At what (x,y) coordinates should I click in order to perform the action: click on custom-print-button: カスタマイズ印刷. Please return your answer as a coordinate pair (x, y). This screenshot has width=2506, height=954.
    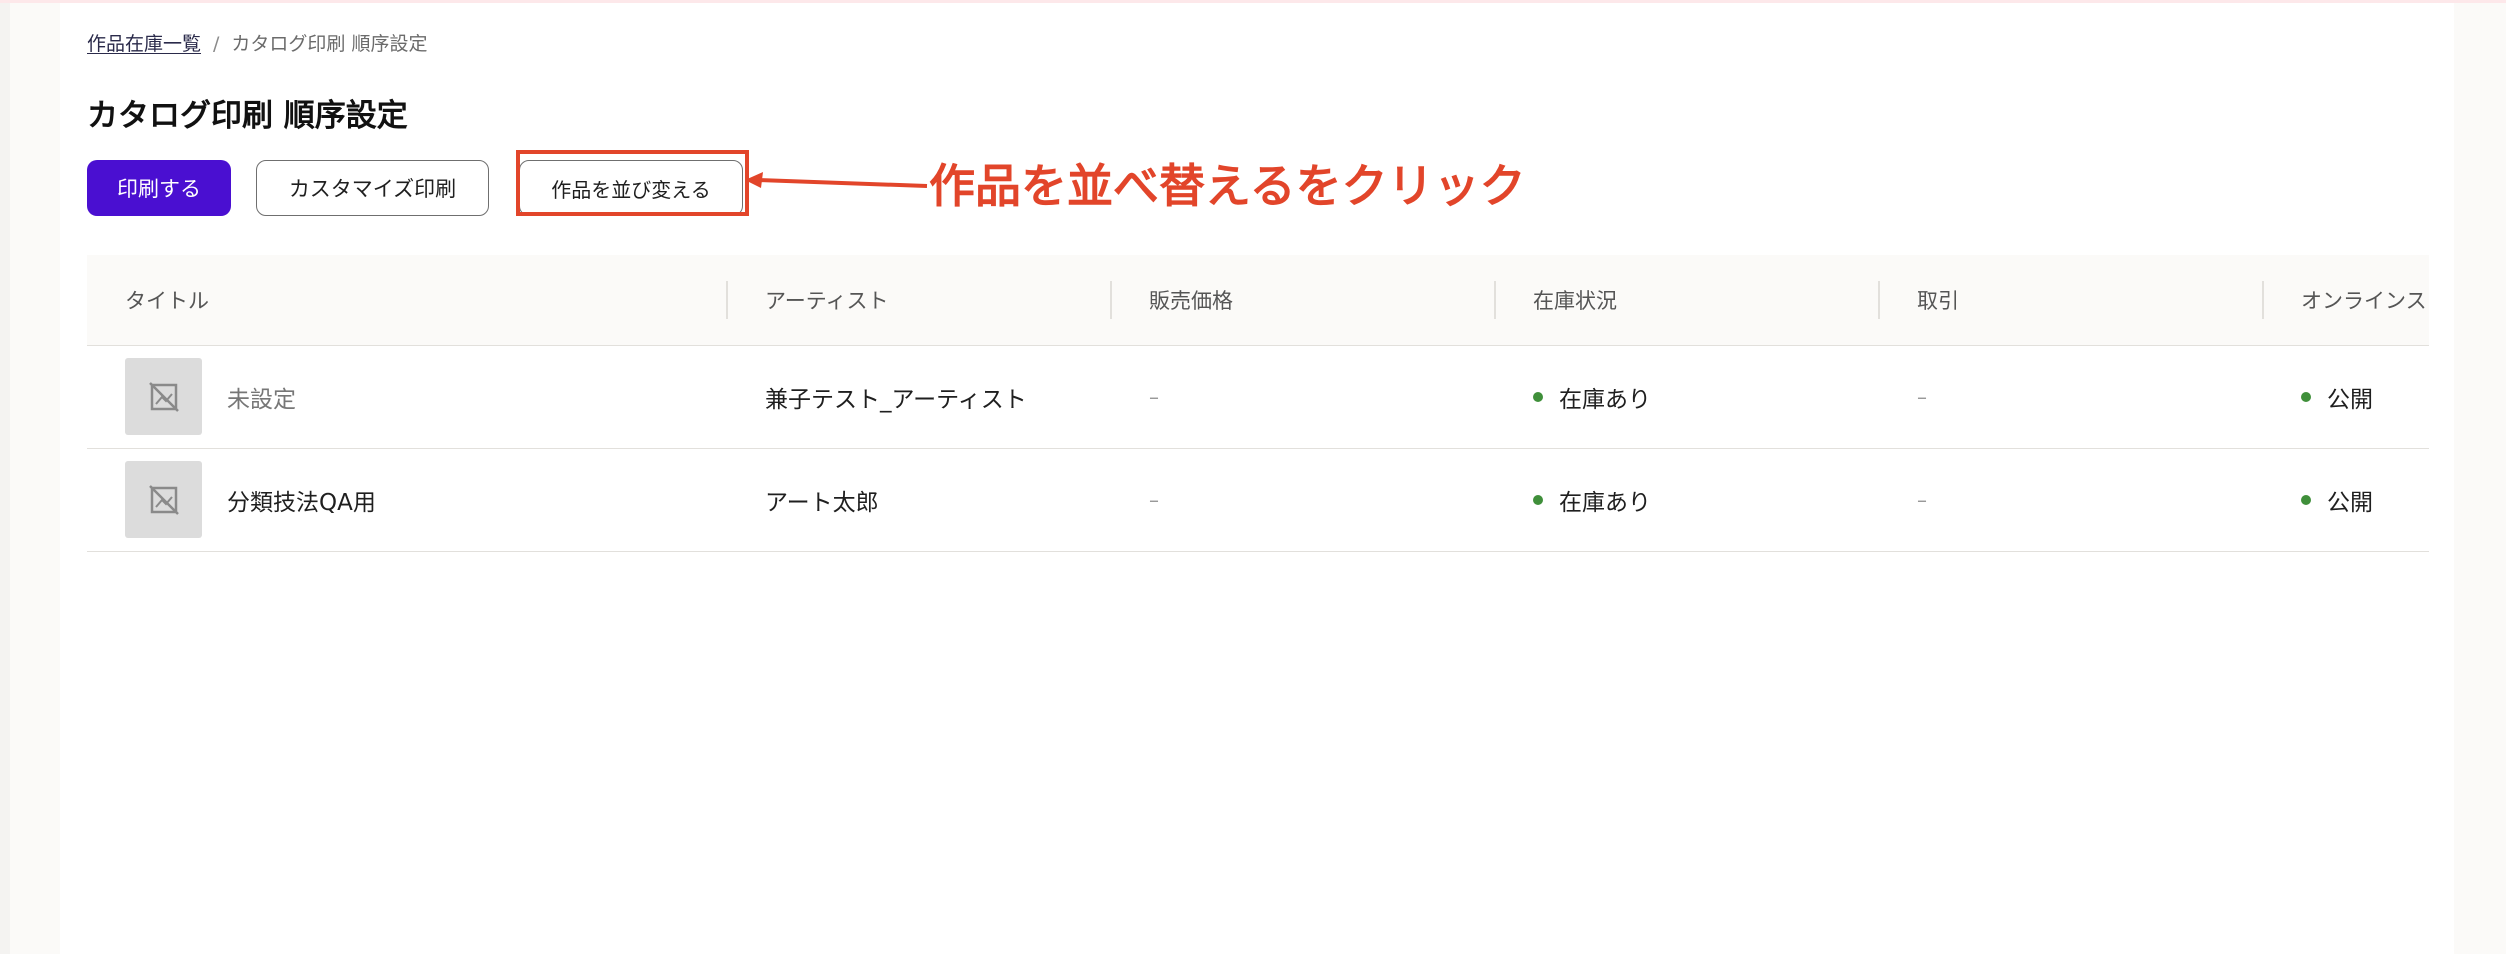
    Looking at the image, I should click on (372, 188).